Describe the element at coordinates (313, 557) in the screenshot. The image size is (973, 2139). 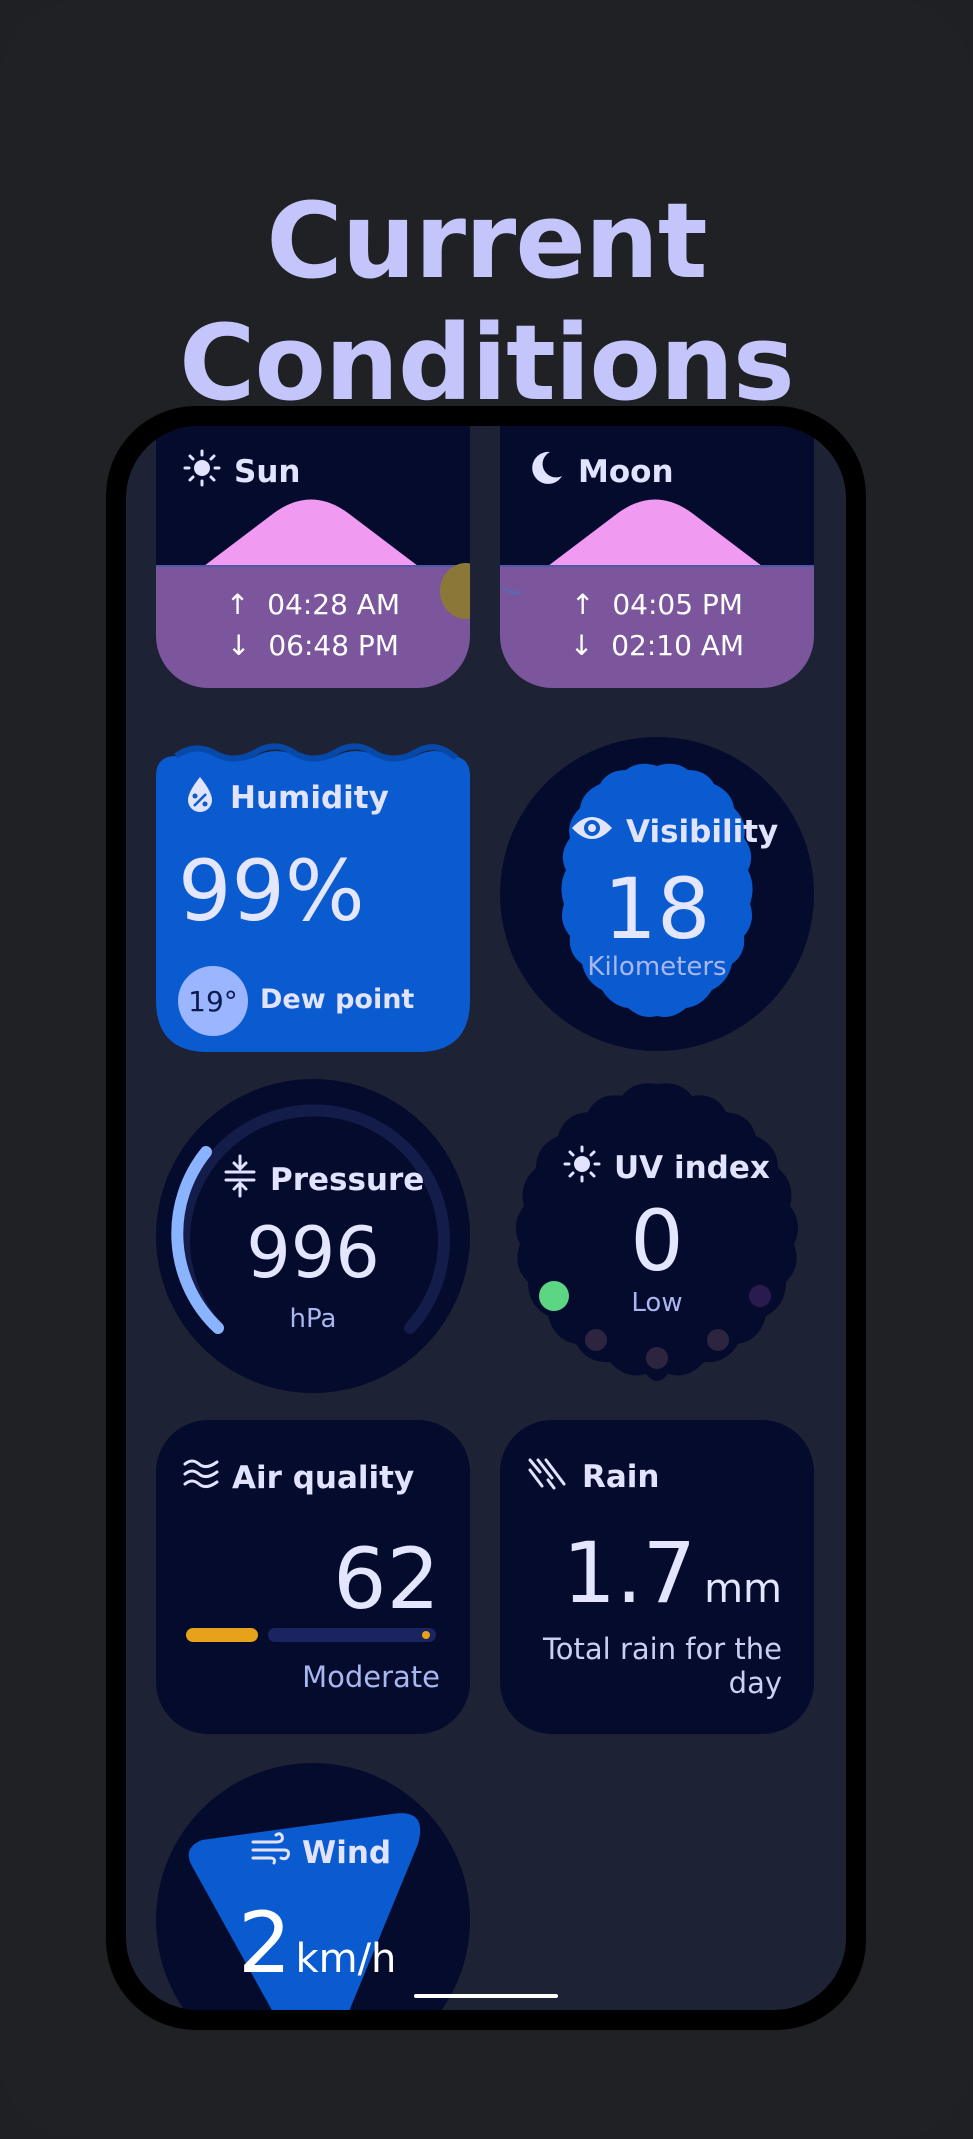
I see `sun-card: Sun ↑ 04:28 AM ↓ 06:48 PM` at that location.